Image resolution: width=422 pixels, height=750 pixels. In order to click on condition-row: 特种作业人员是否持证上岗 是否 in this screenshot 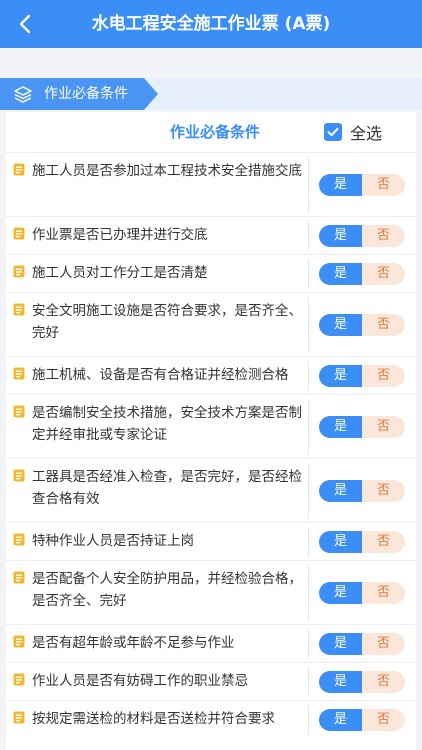, I will do `click(211, 541)`.